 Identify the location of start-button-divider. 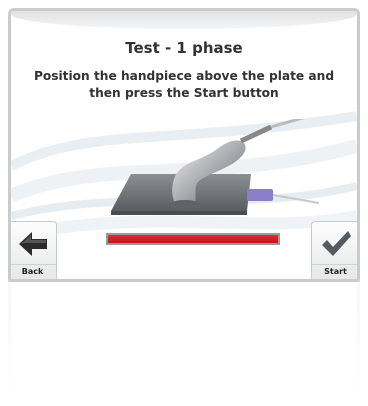
(334, 264).